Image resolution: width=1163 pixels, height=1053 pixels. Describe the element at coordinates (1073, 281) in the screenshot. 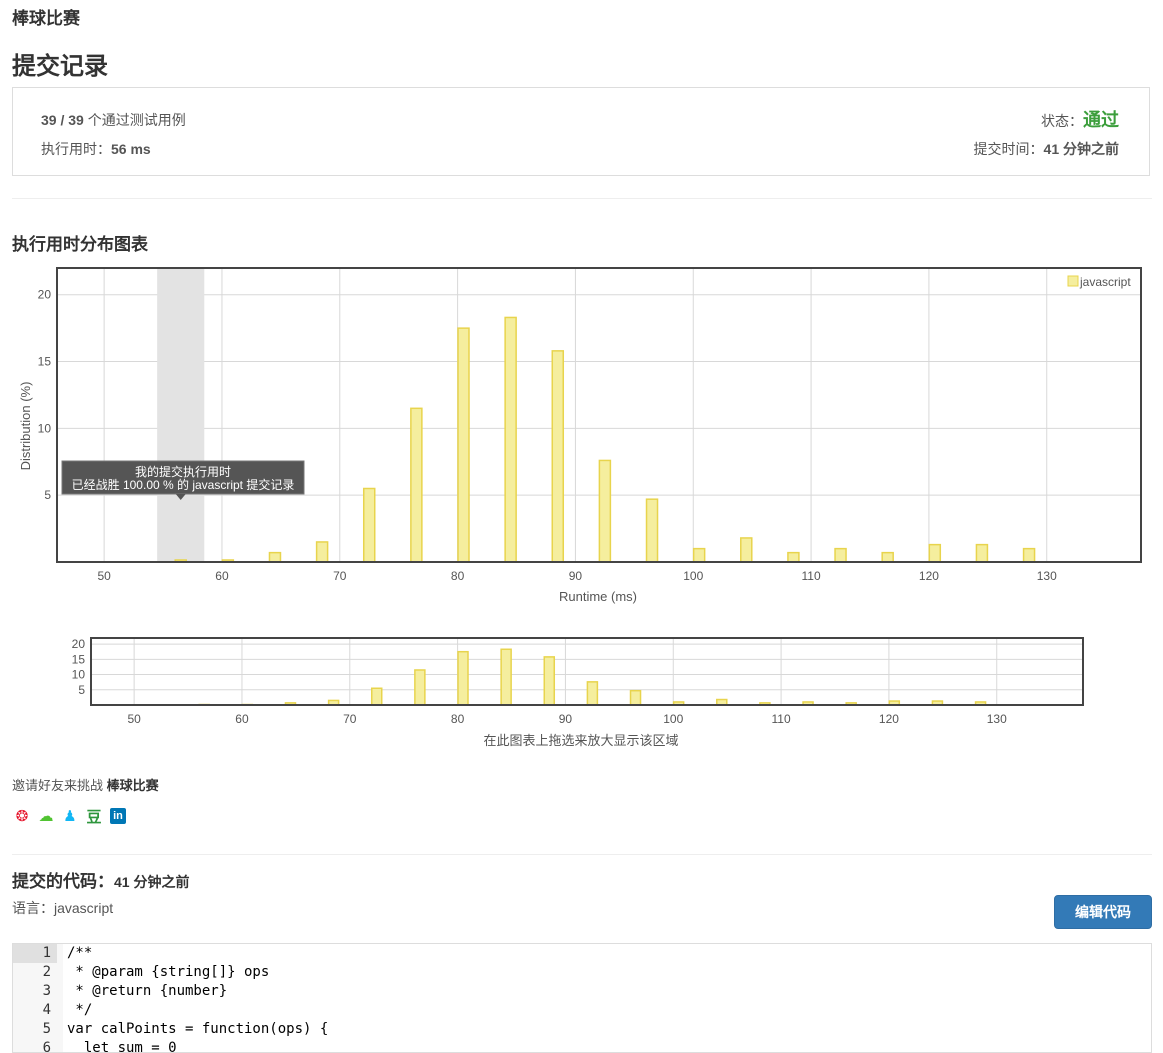

I see `legend-swatch` at that location.